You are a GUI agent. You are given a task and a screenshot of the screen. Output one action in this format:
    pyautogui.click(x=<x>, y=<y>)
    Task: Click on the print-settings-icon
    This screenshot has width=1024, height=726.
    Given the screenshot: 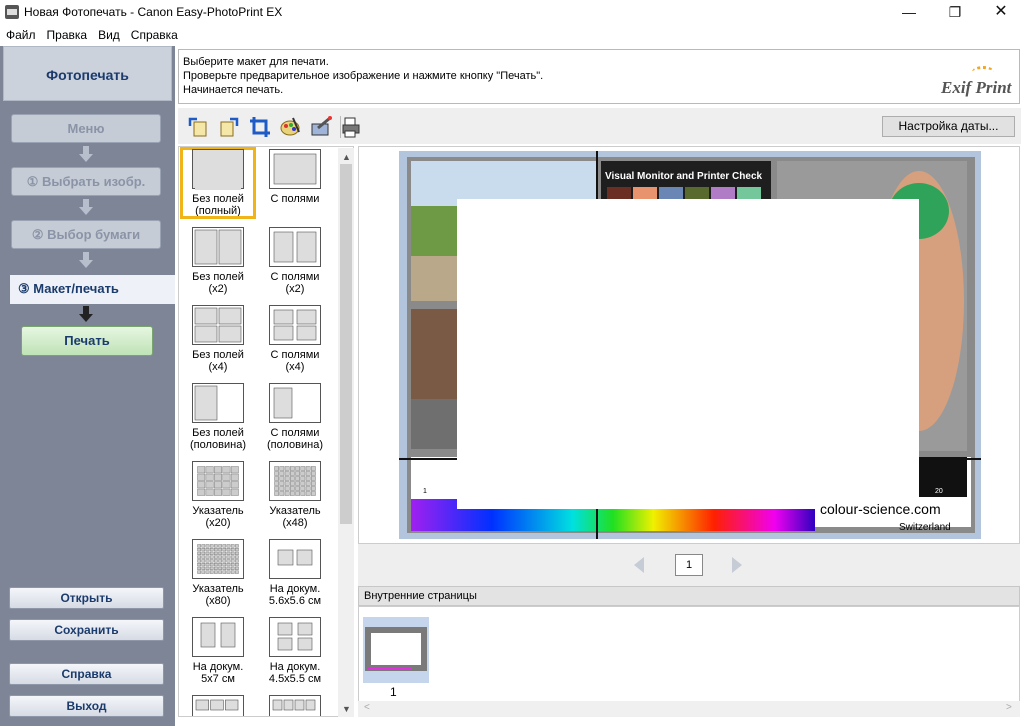 What is the action you would take?
    pyautogui.click(x=351, y=127)
    